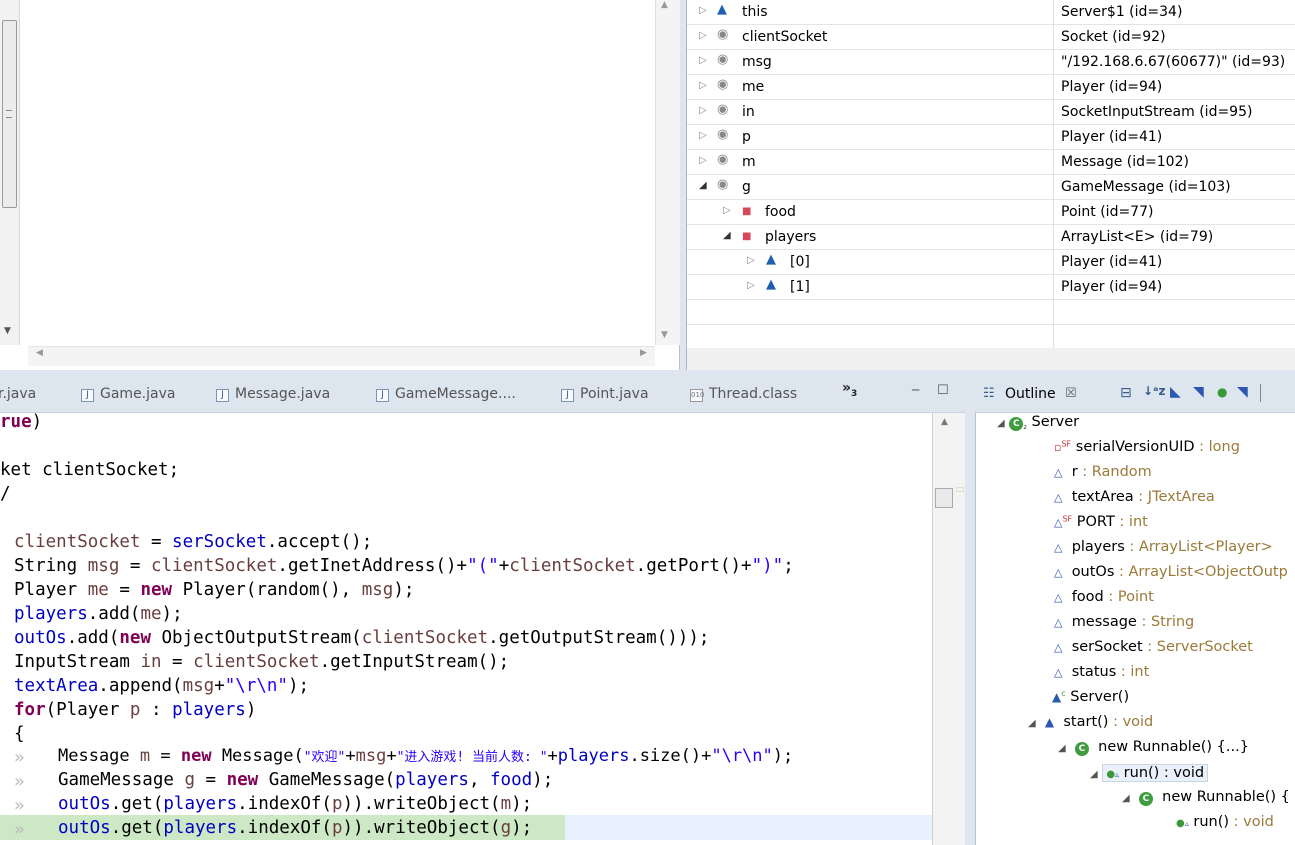 The height and width of the screenshot is (845, 1295). Describe the element at coordinates (944, 498) in the screenshot. I see `scroll-thumb` at that location.